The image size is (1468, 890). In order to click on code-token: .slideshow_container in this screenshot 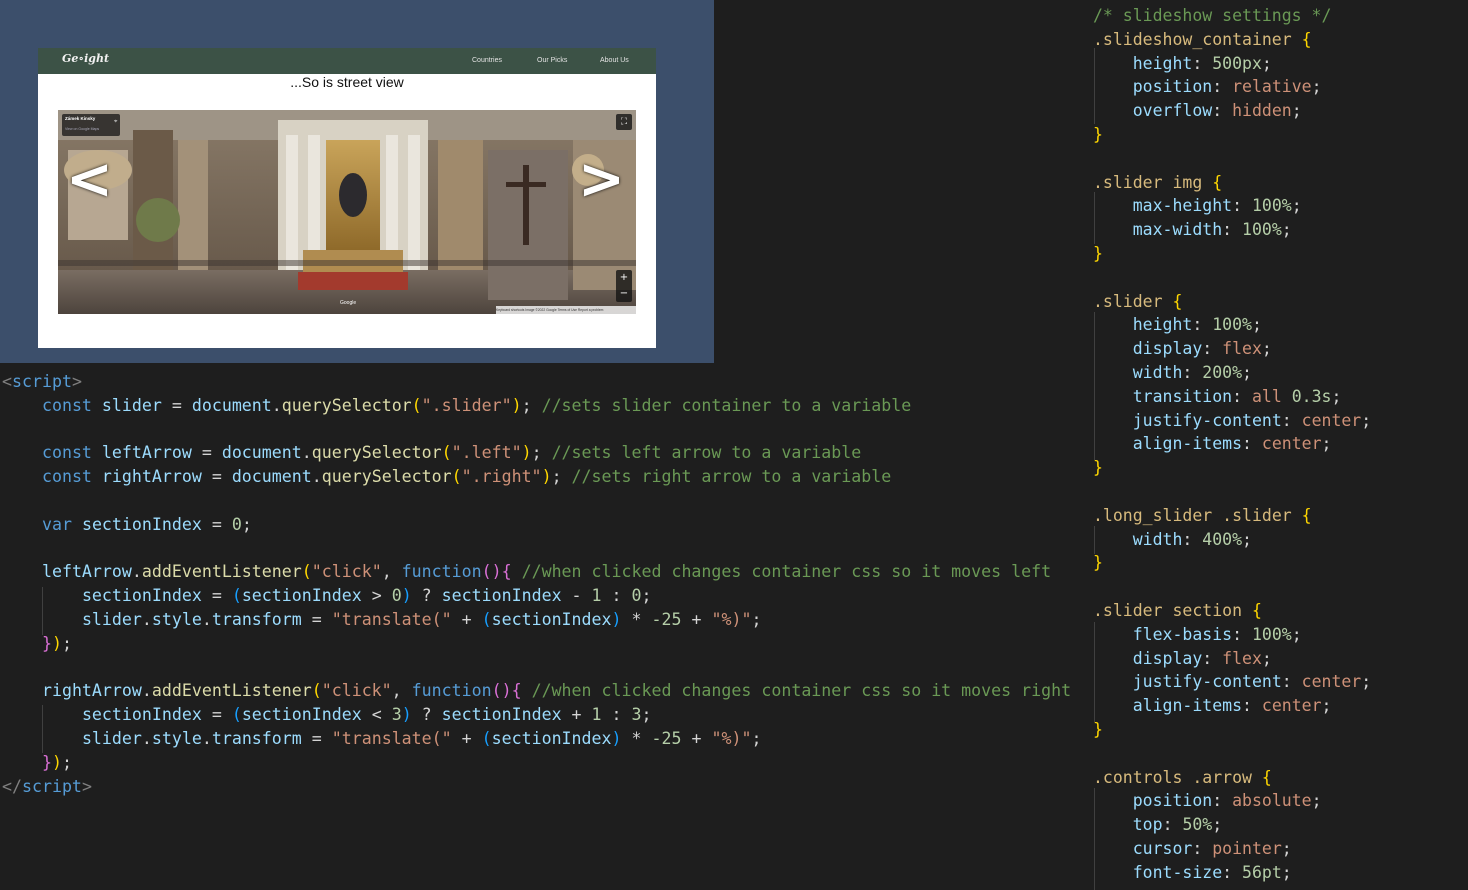, I will do `click(1192, 39)`.